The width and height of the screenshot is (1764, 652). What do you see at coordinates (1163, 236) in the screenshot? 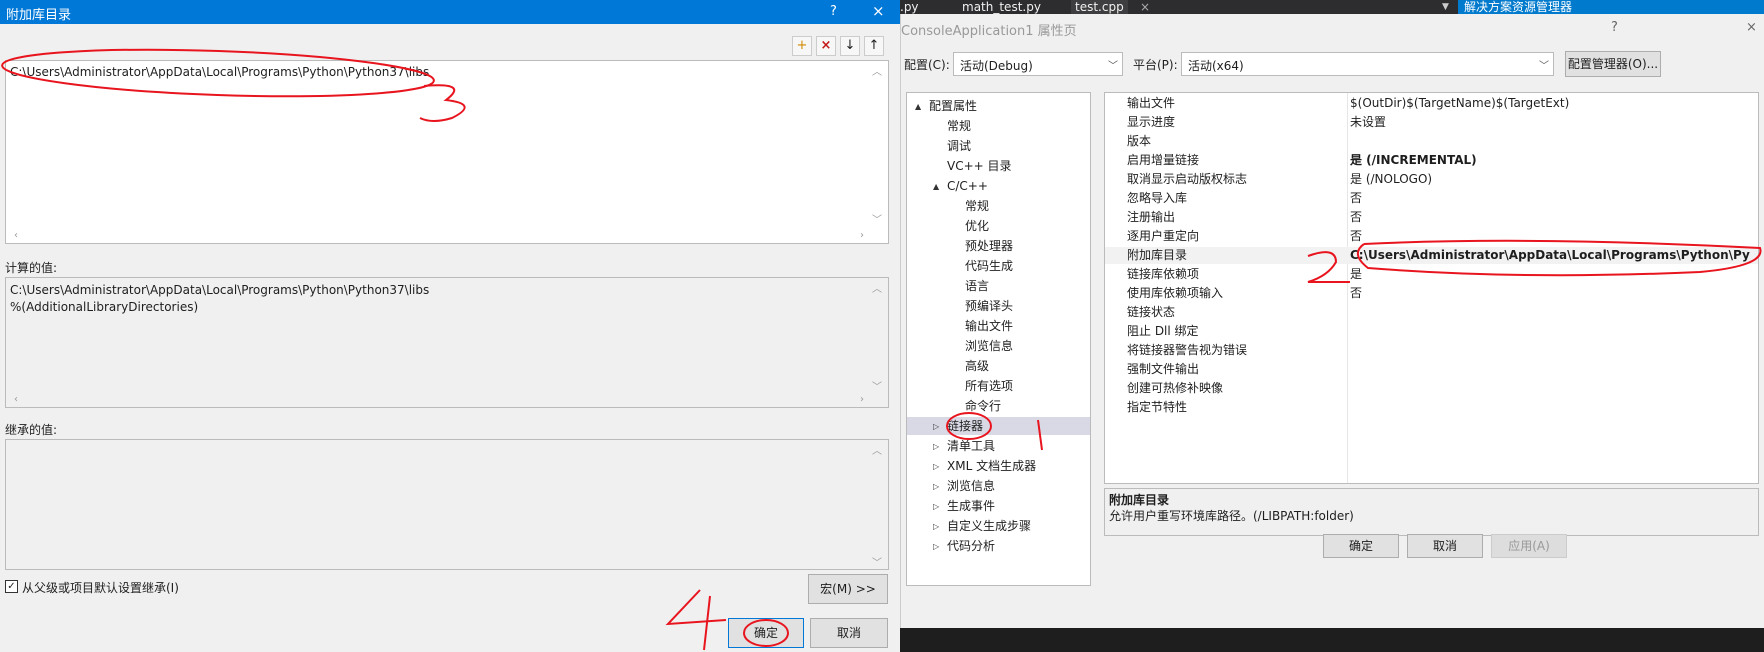
I see `property-name: 逐用户重定向` at bounding box center [1163, 236].